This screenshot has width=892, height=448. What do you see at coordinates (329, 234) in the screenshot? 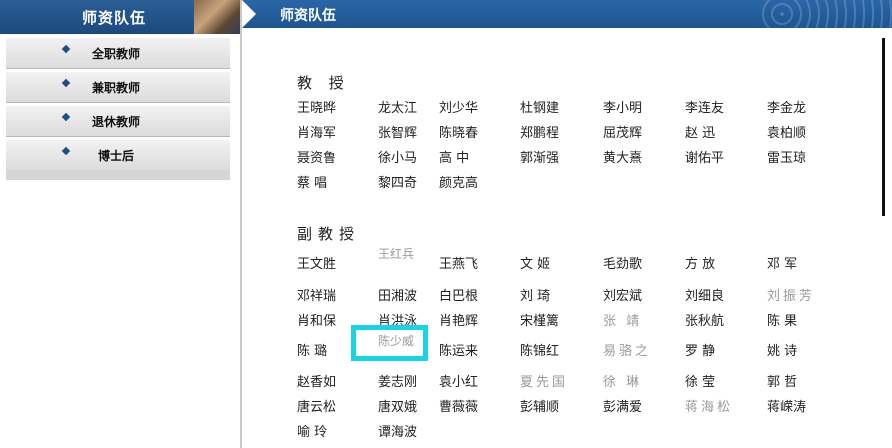
I see `section-title: 副教授` at bounding box center [329, 234].